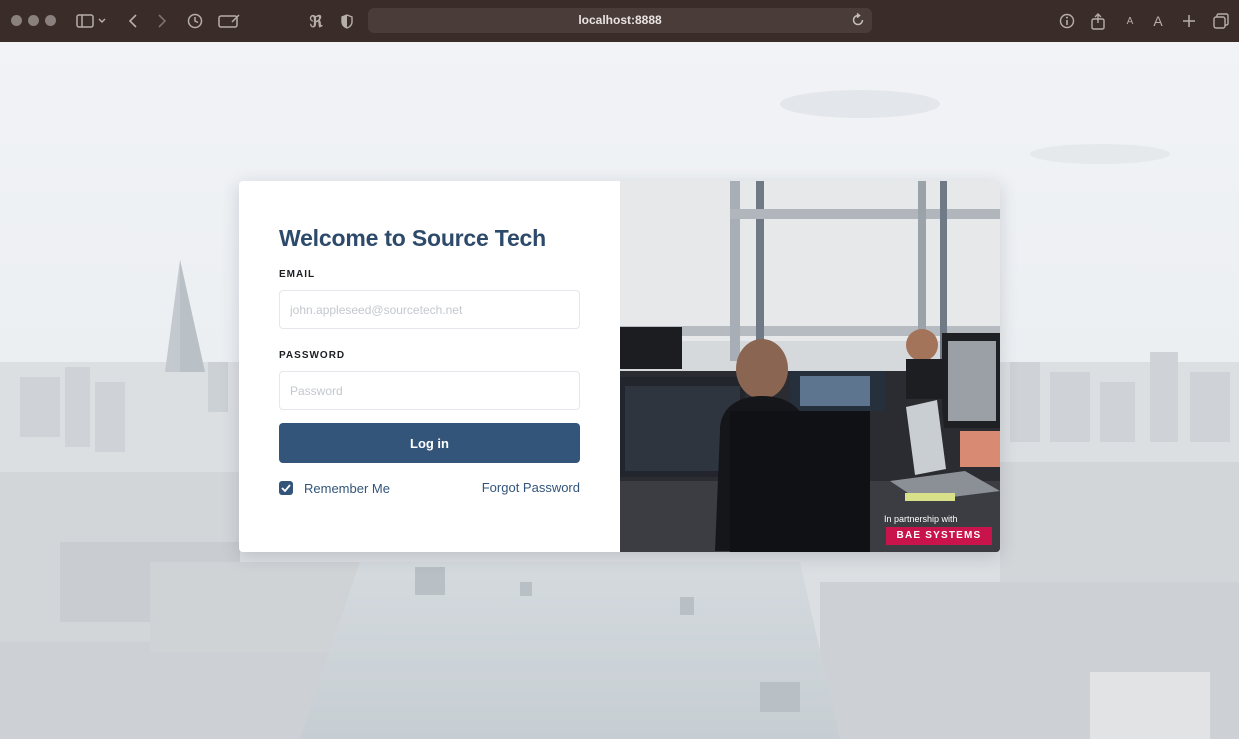  I want to click on remember-me-checkbox, so click(286, 488).